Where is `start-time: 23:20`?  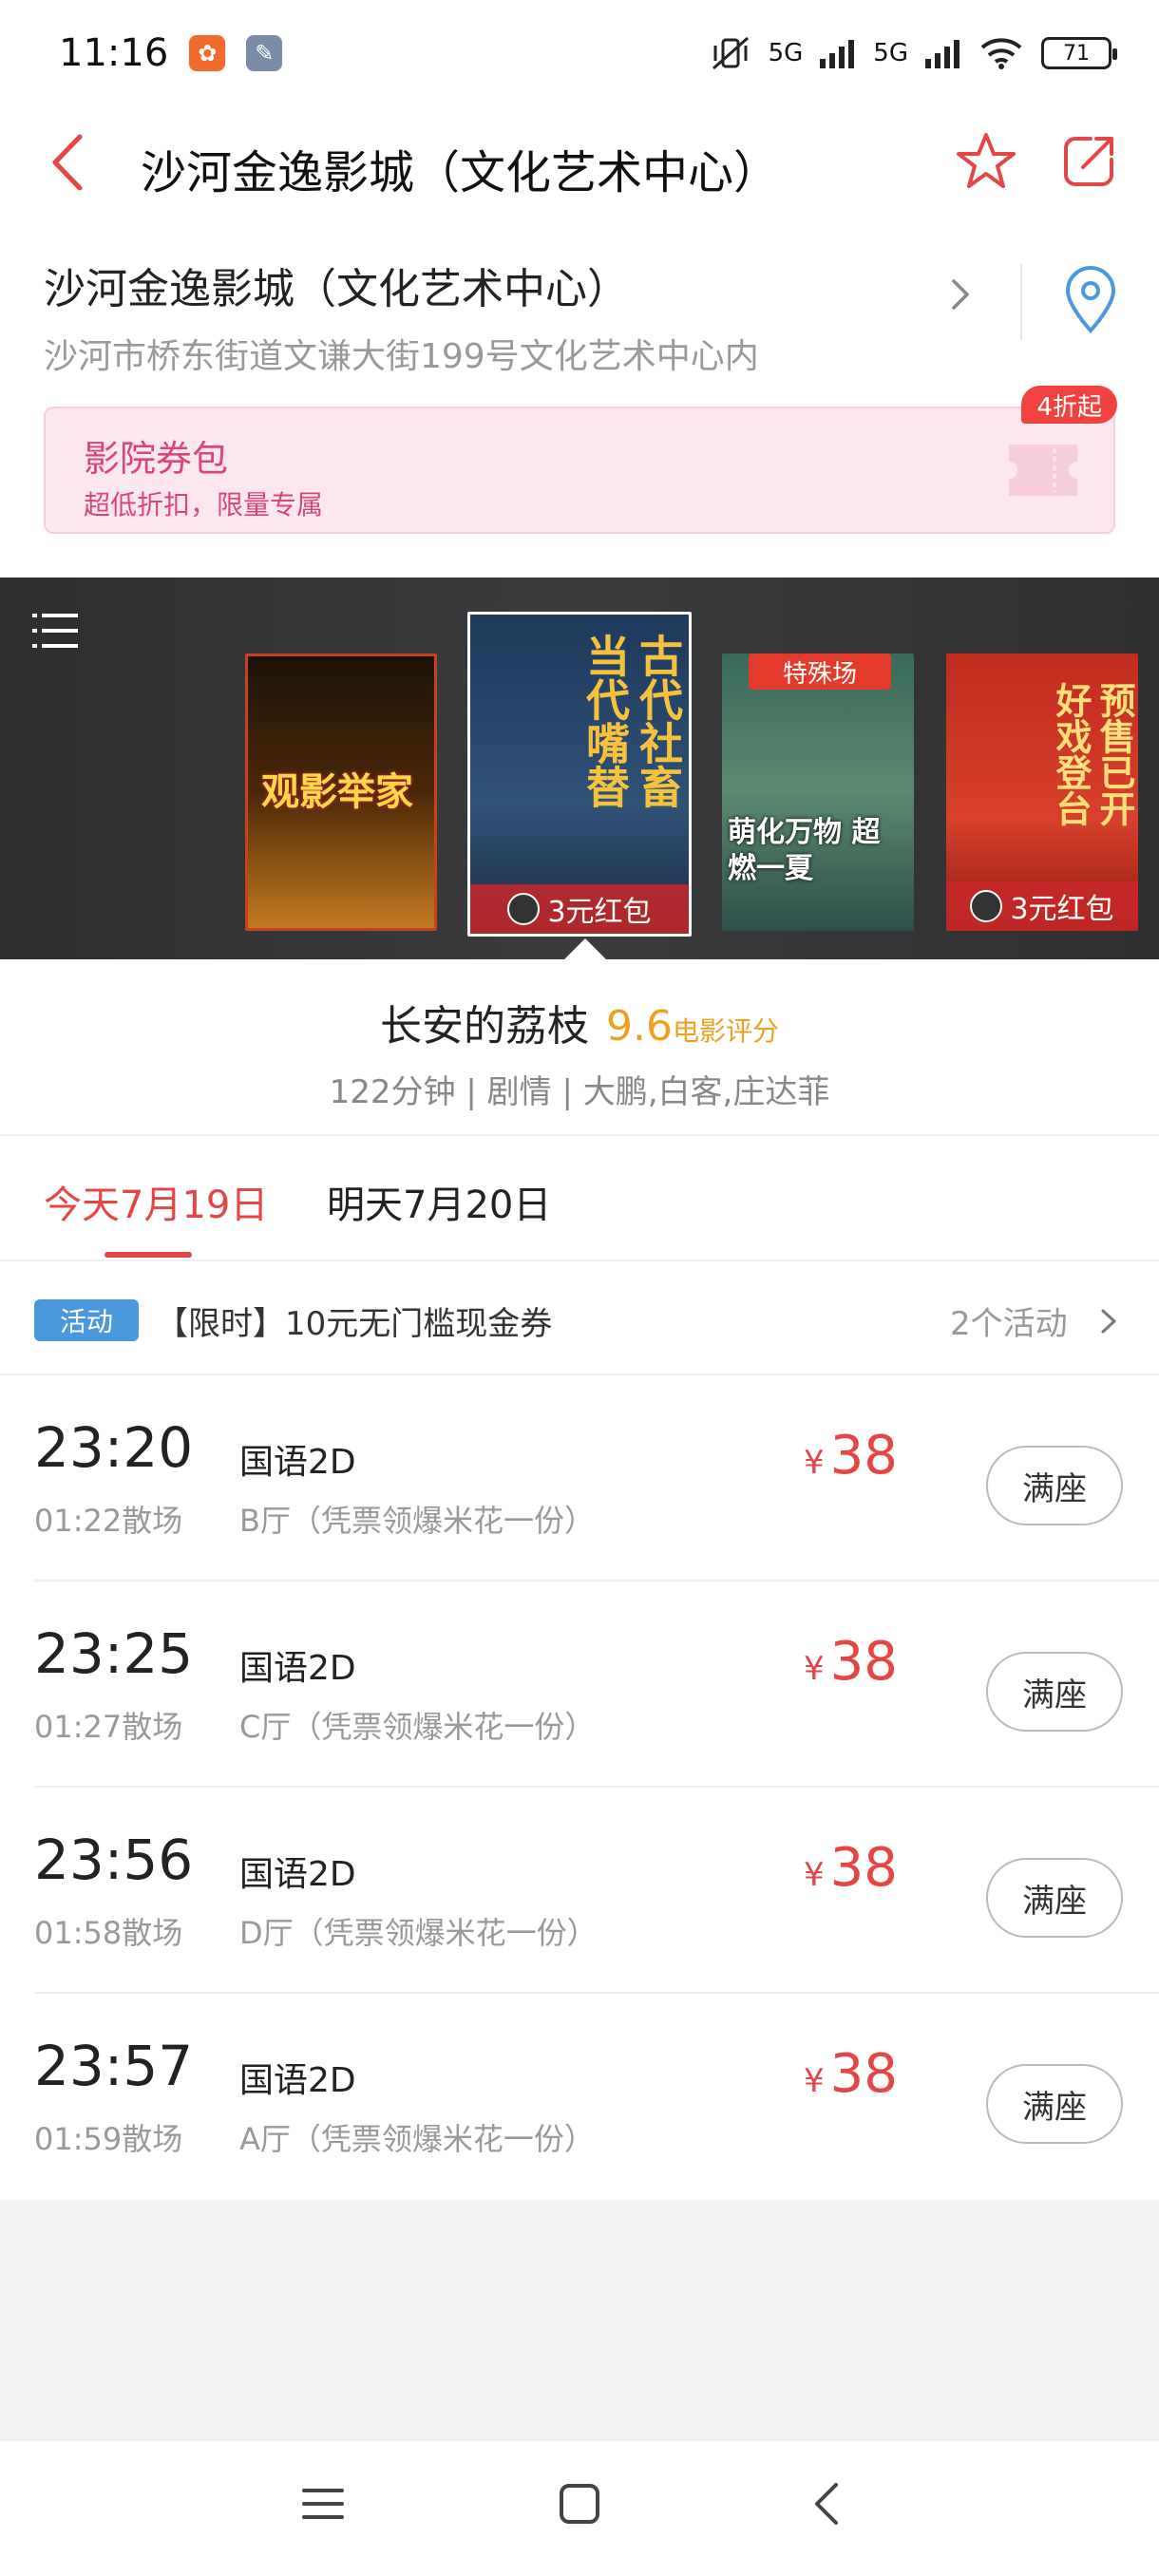
start-time: 23:20 is located at coordinates (114, 1447).